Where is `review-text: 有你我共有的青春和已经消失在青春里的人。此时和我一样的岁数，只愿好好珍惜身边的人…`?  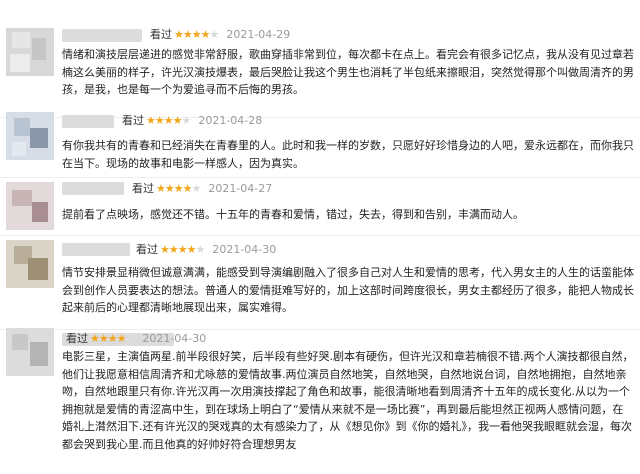 review-text: 有你我共有的青春和已经消失在青春里的人。此时和我一样的岁数，只愿好好珍惜身边的人… is located at coordinates (348, 154).